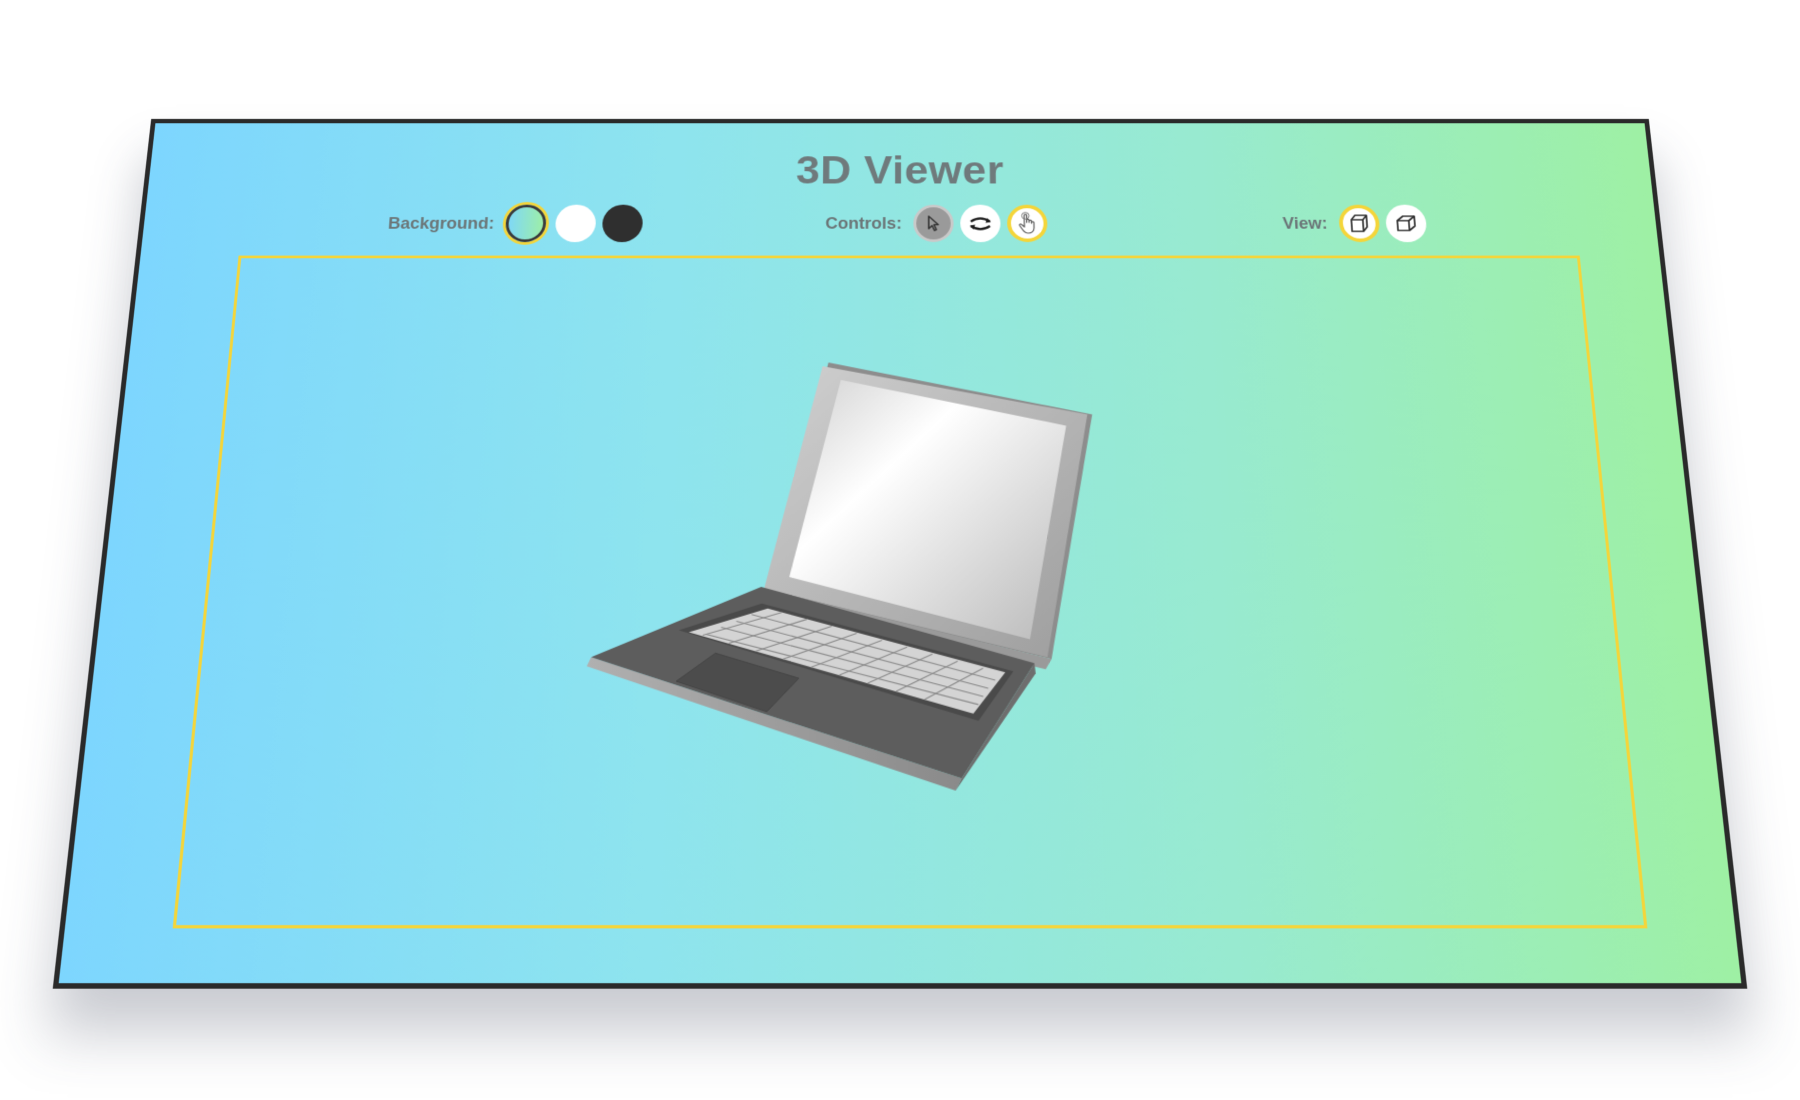 This screenshot has height=1100, width=1800. I want to click on select-pointer-icon, so click(933, 223).